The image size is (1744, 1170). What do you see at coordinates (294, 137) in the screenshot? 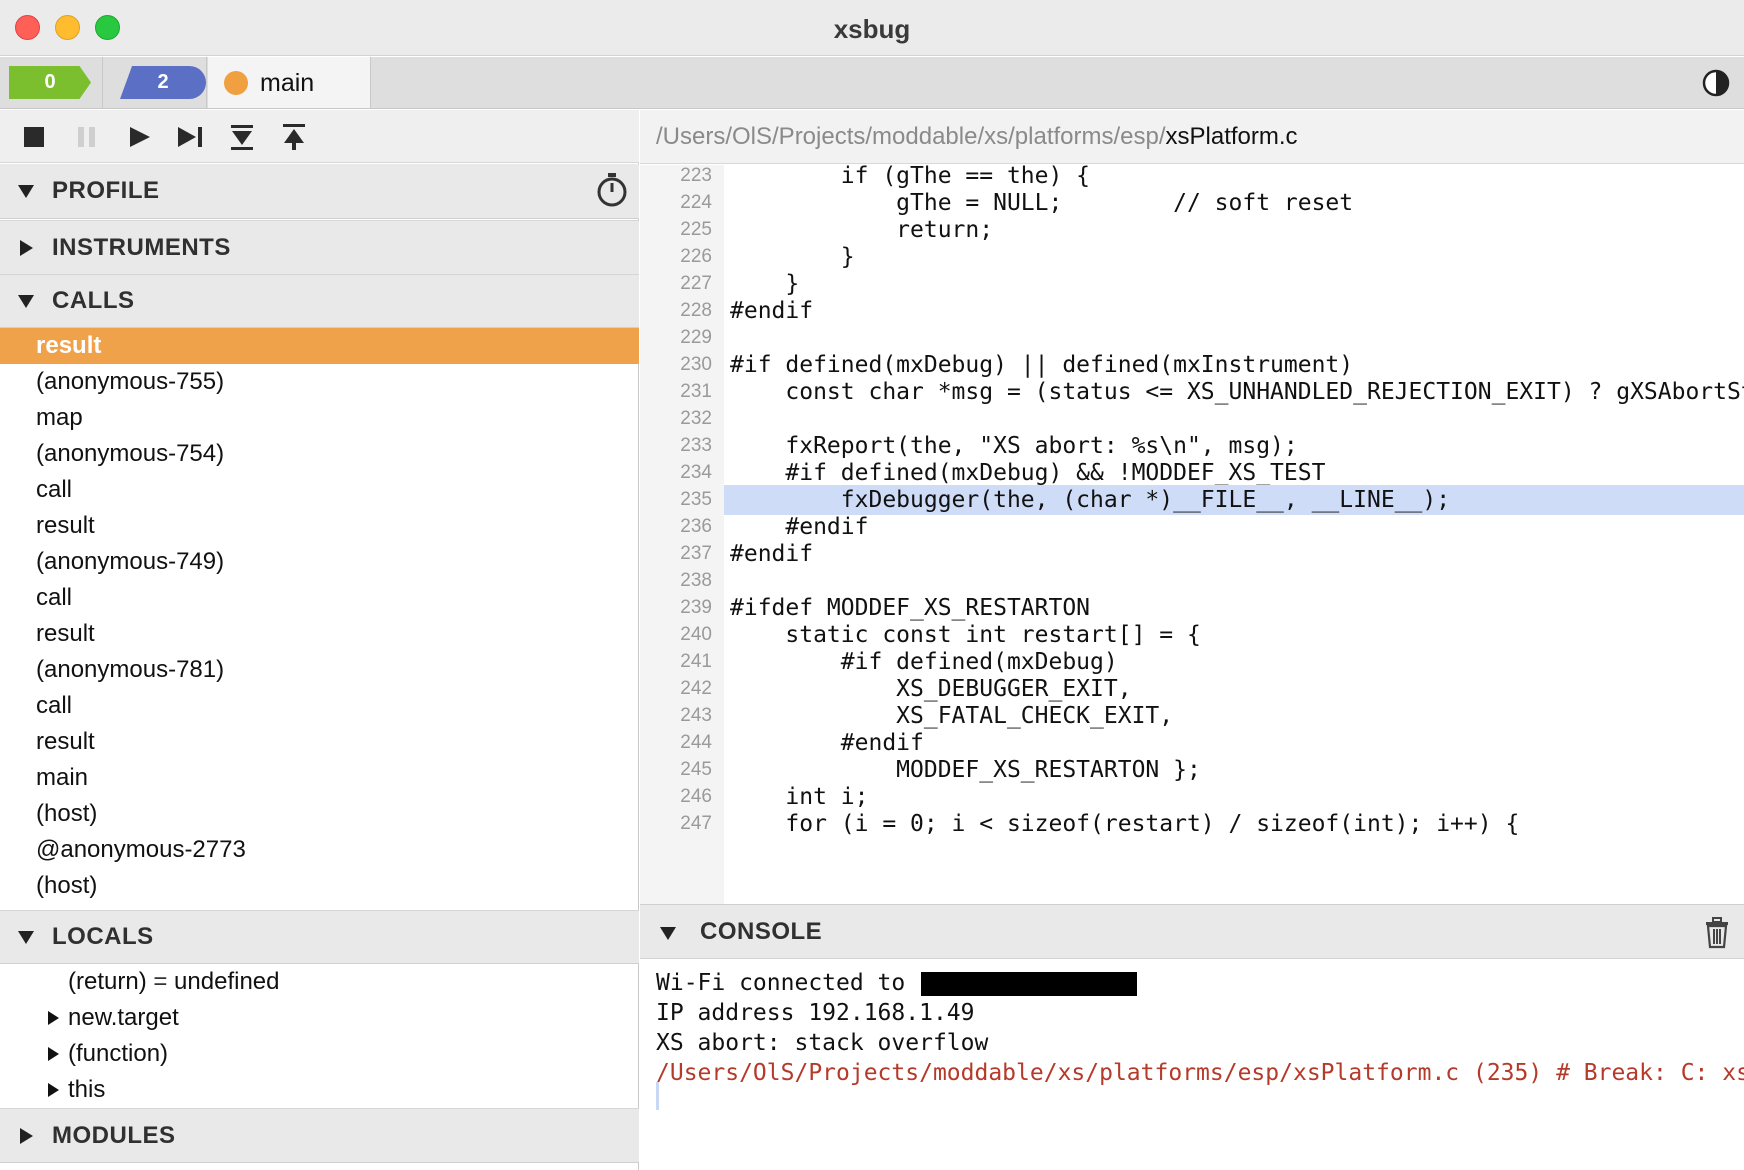
I see `step-out-icon` at bounding box center [294, 137].